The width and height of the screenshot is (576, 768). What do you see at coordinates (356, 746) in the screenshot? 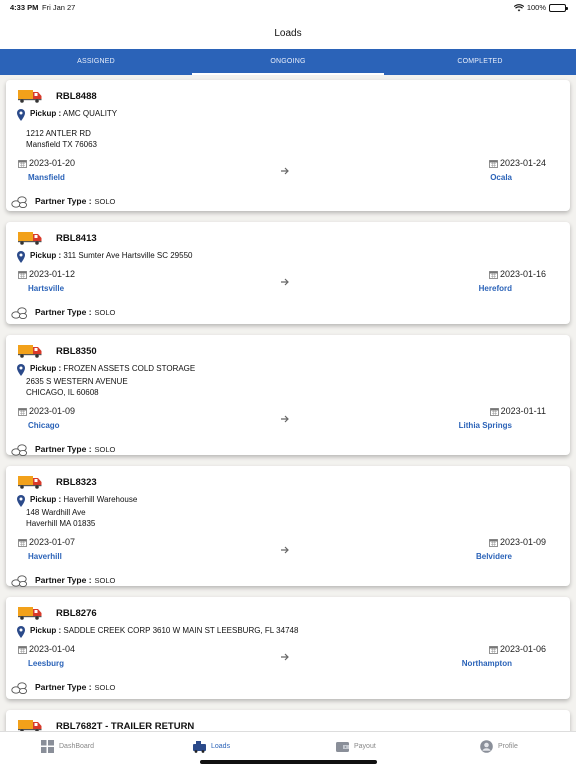
I see `tabbar-payout: Payout` at bounding box center [356, 746].